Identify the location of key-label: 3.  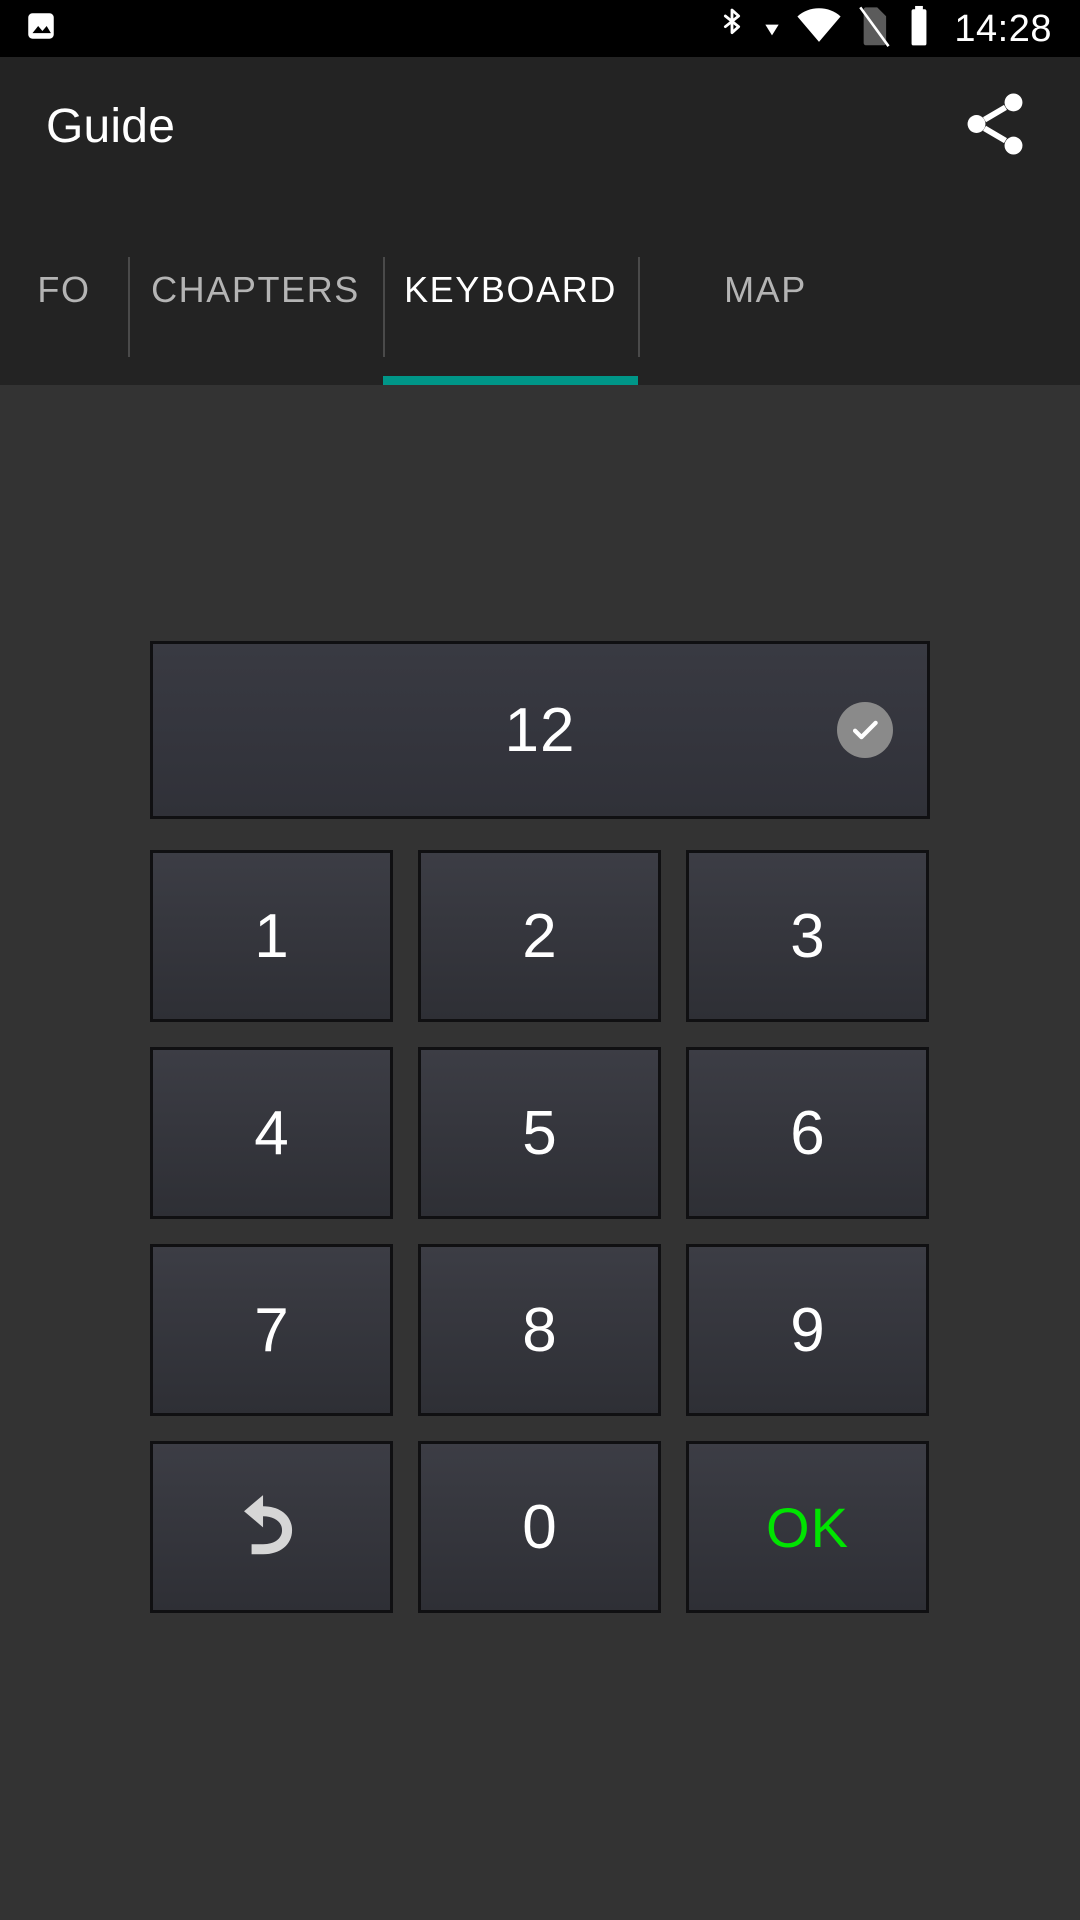
(807, 936).